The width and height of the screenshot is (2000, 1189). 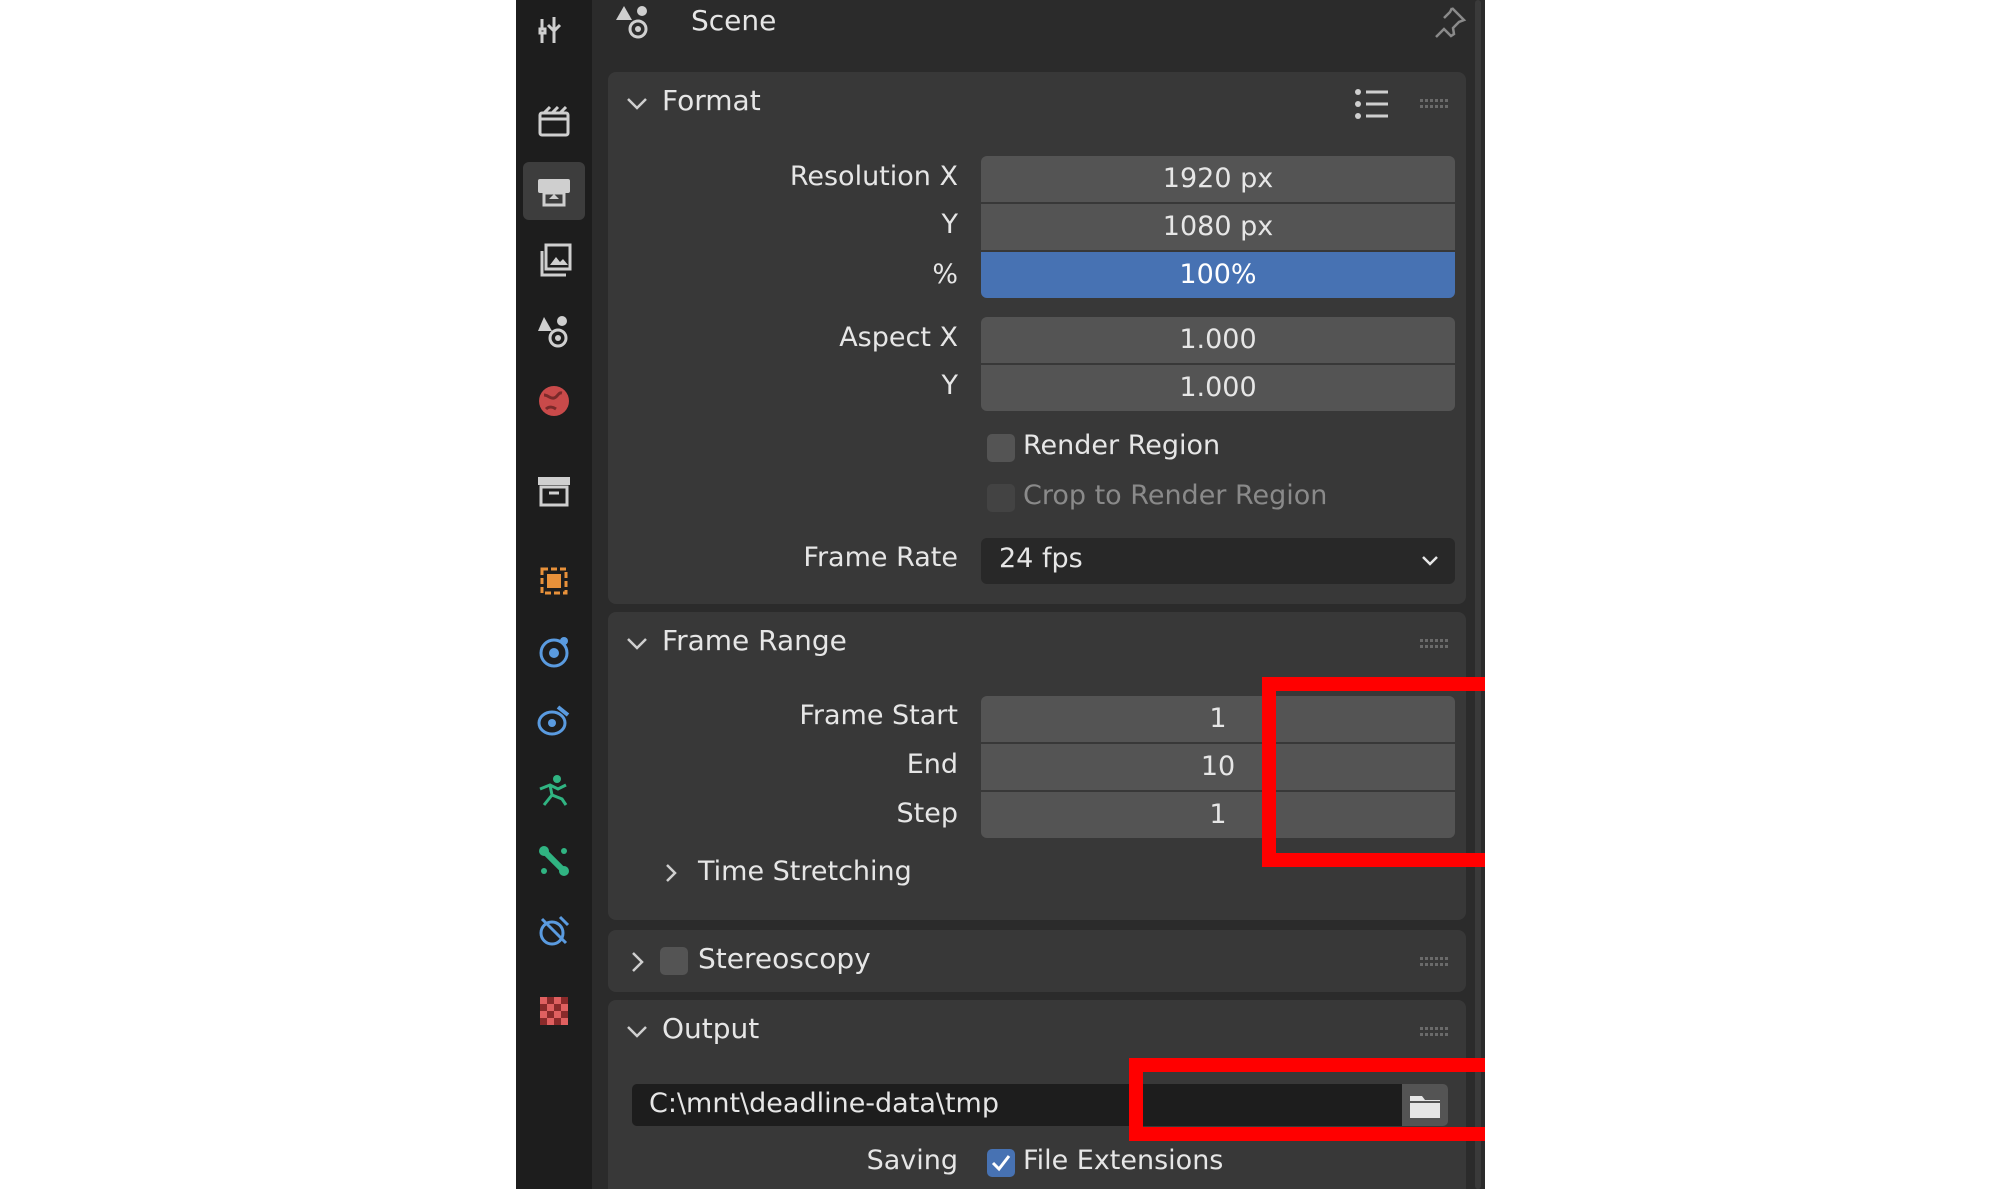 I want to click on crop-render-region-checkbox, so click(x=1001, y=498).